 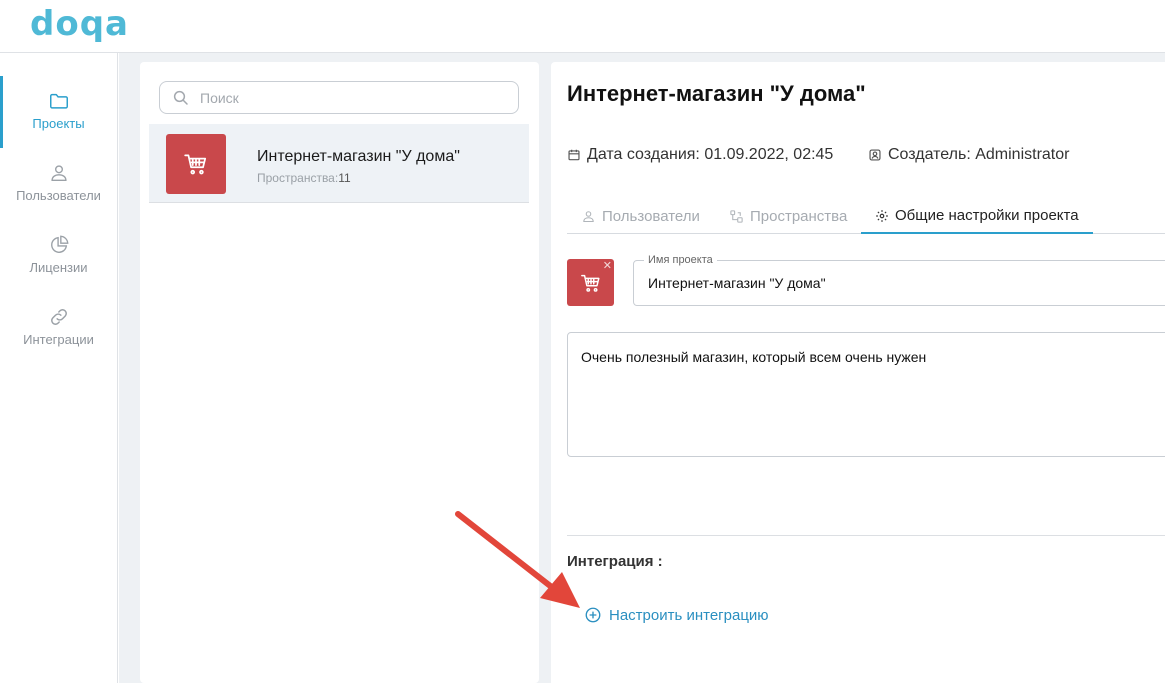 What do you see at coordinates (799, 216) in the screenshot?
I see `tab-label: Пространства` at bounding box center [799, 216].